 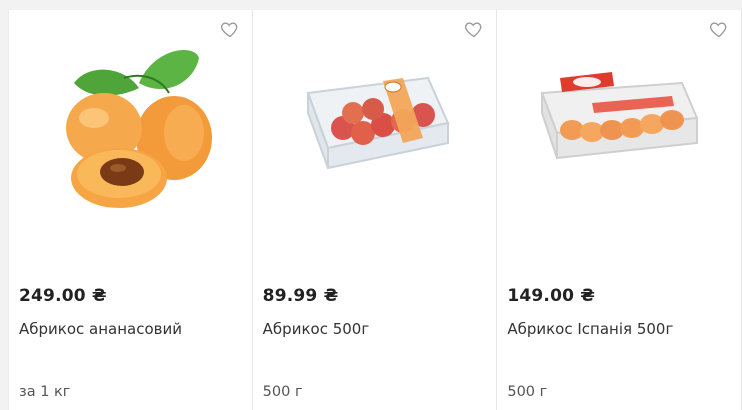 I want to click on product-price: 249.00 ₴, so click(x=63, y=296).